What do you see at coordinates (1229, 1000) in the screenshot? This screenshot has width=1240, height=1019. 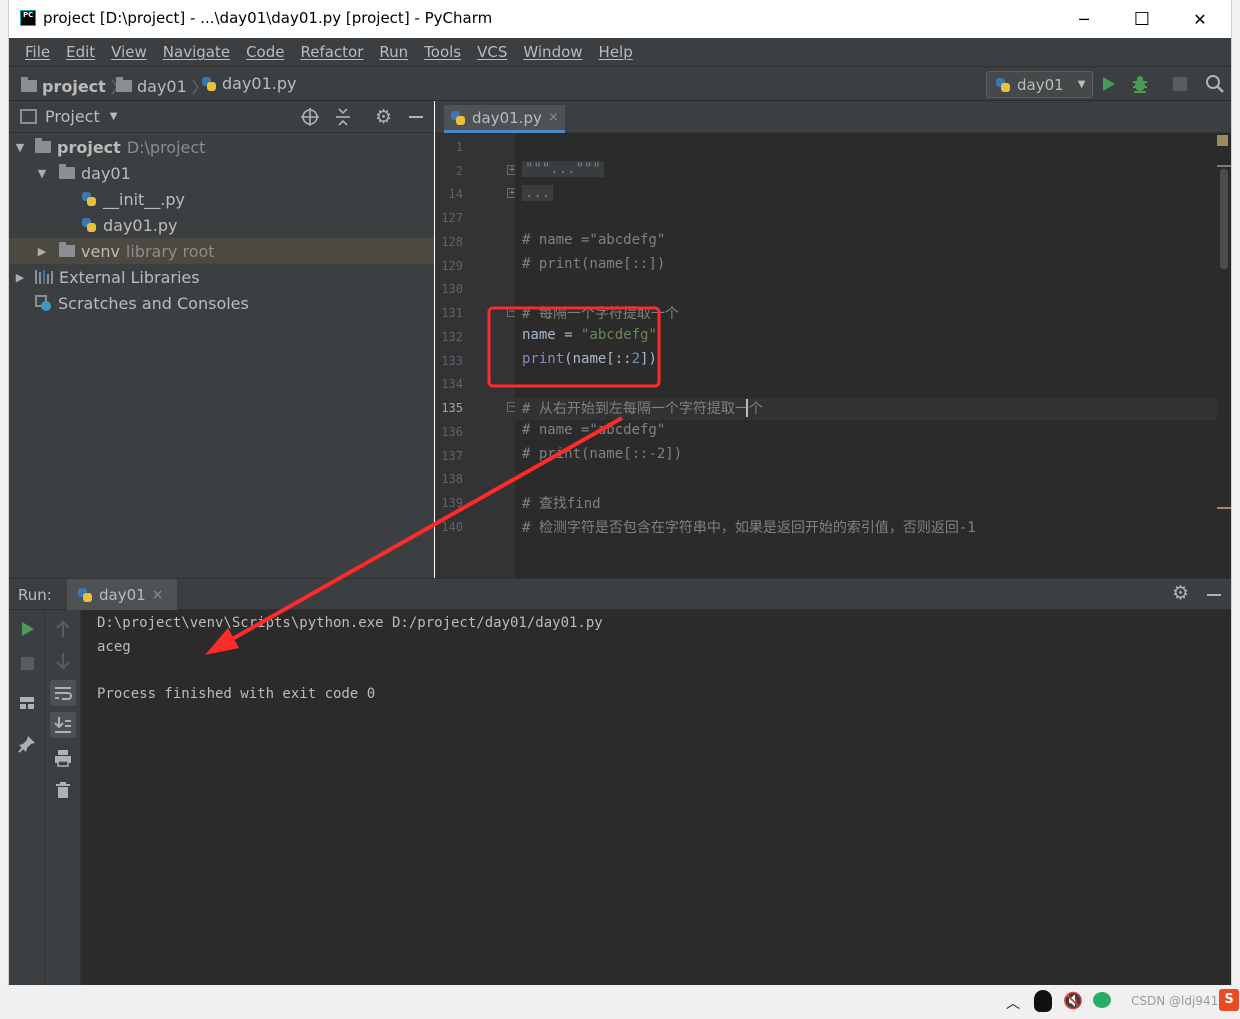 I see `input-method-icon: S` at bounding box center [1229, 1000].